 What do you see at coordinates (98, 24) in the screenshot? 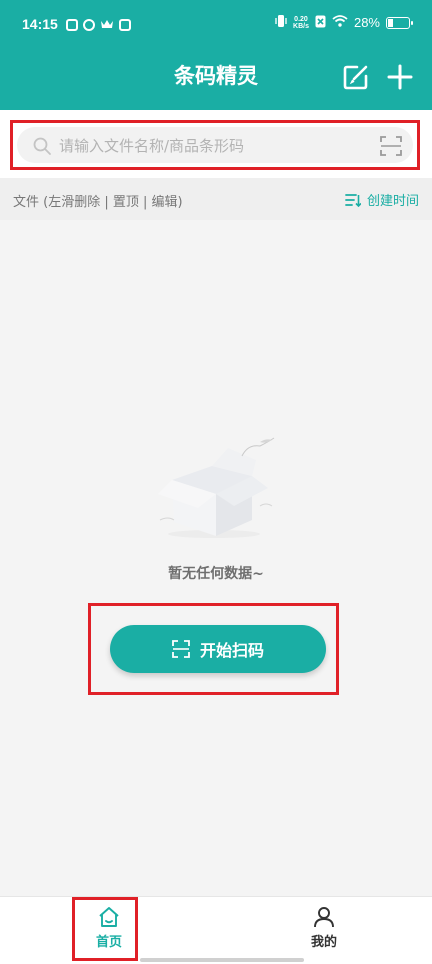
I see `notification-icons` at bounding box center [98, 24].